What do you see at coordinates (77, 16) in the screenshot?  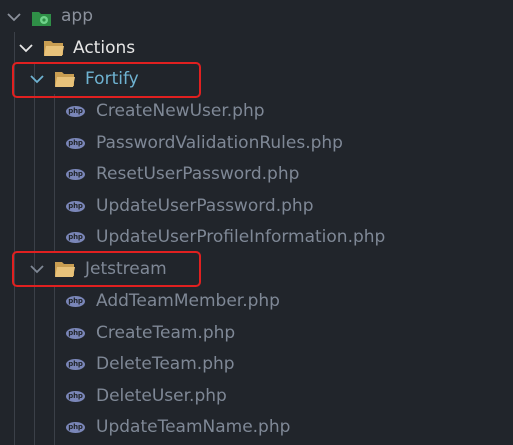 I see `tree-item-label: app` at bounding box center [77, 16].